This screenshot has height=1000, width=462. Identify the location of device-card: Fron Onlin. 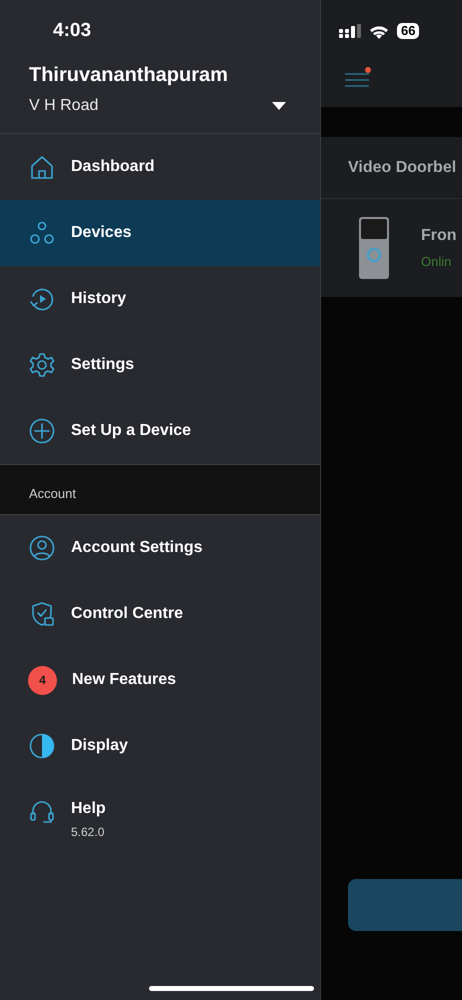
(391, 248).